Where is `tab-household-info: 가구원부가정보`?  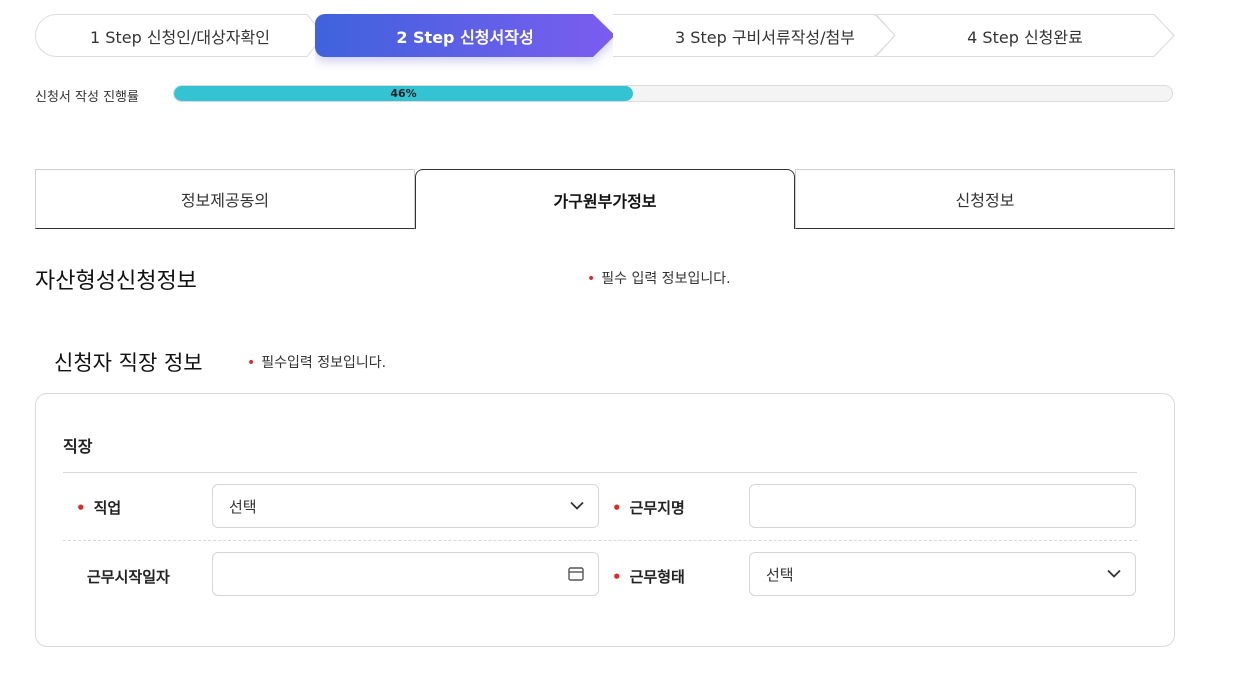
tab-household-info: 가구원부가정보 is located at coordinates (605, 199).